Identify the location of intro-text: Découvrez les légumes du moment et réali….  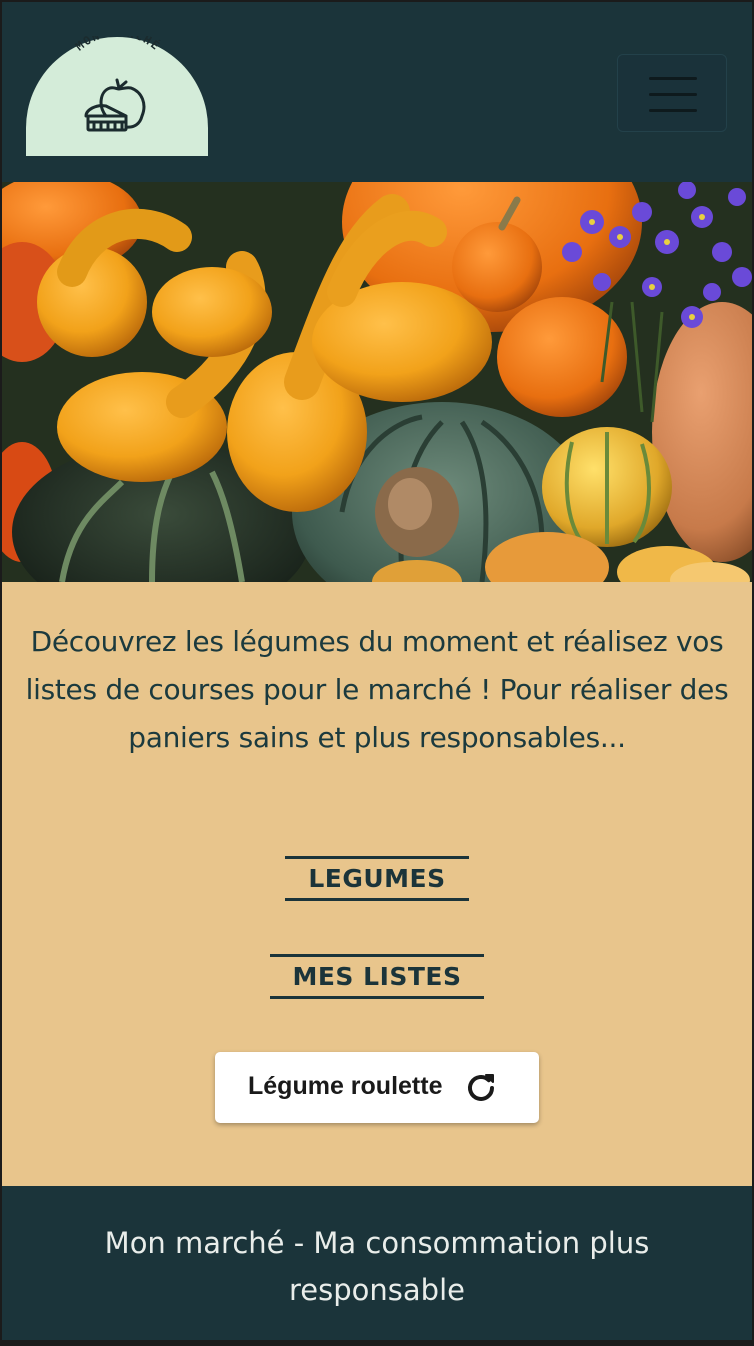
(377, 689).